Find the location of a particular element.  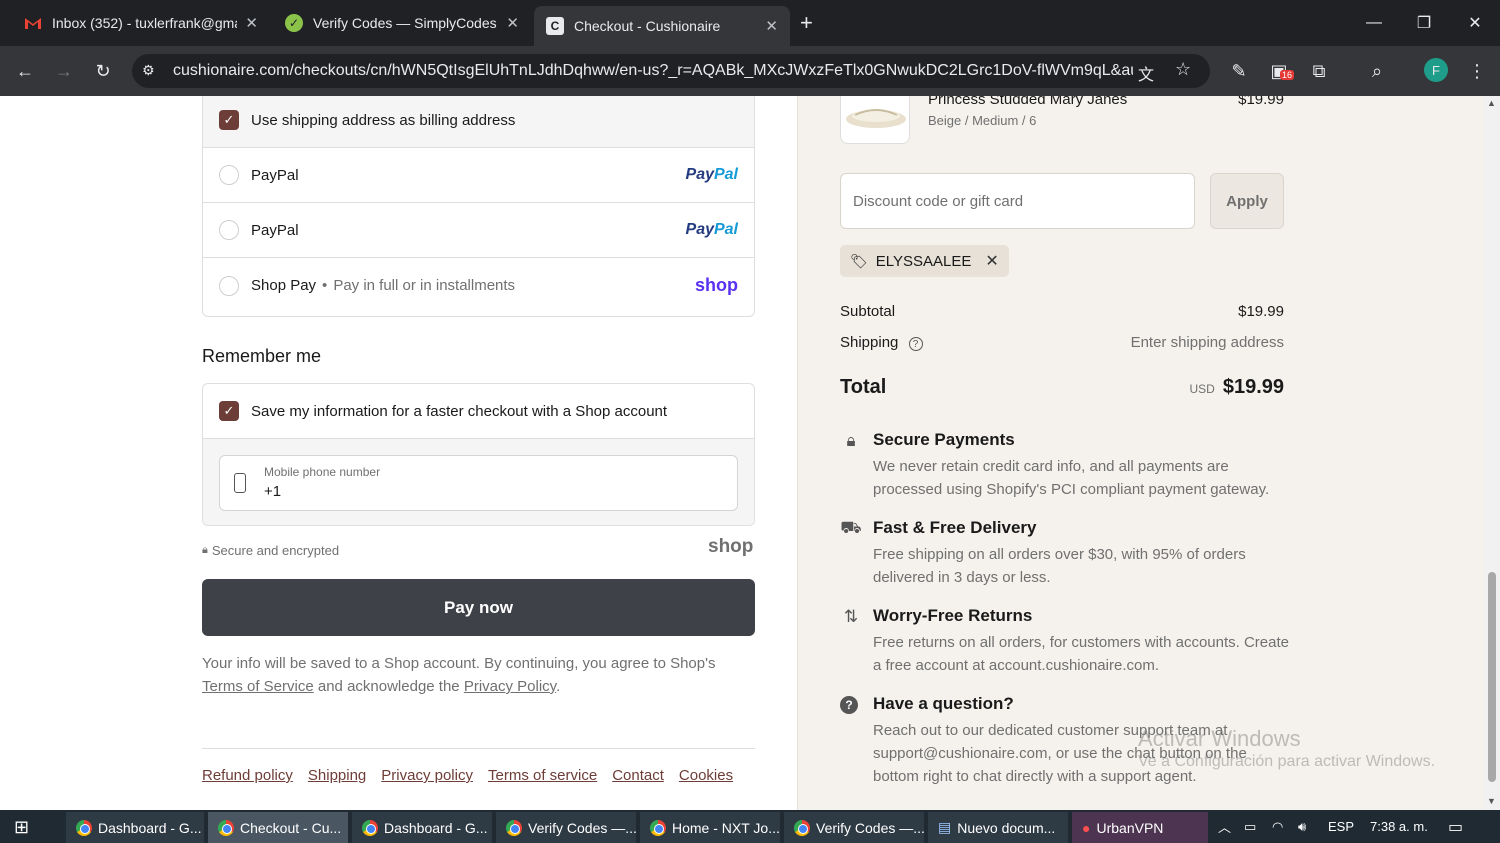

feature-title: Have a question? is located at coordinates (943, 703).